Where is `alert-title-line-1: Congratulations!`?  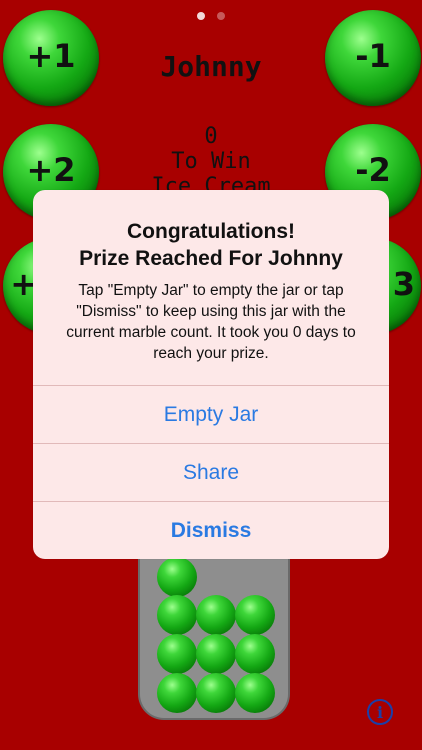 alert-title-line-1: Congratulations! is located at coordinates (211, 231).